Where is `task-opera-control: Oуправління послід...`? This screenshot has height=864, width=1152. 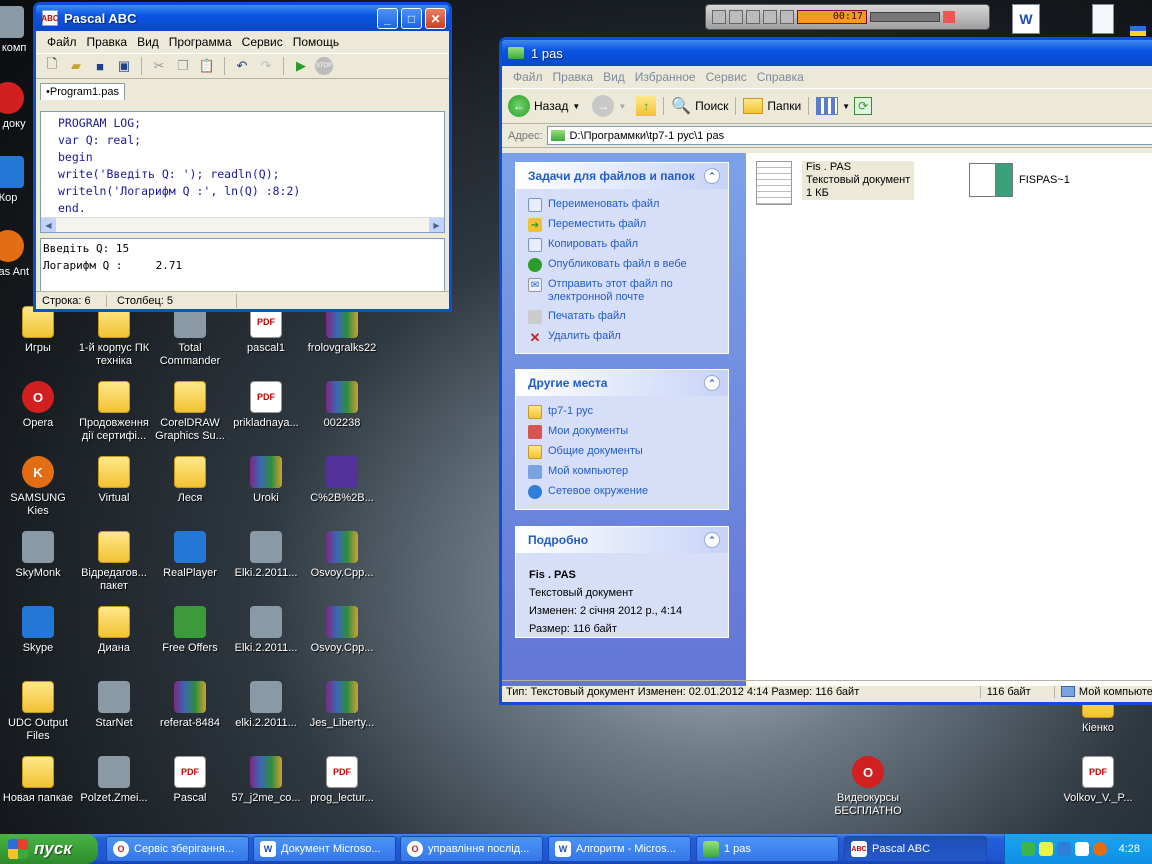 task-opera-control: Oуправління послід... is located at coordinates (471, 849).